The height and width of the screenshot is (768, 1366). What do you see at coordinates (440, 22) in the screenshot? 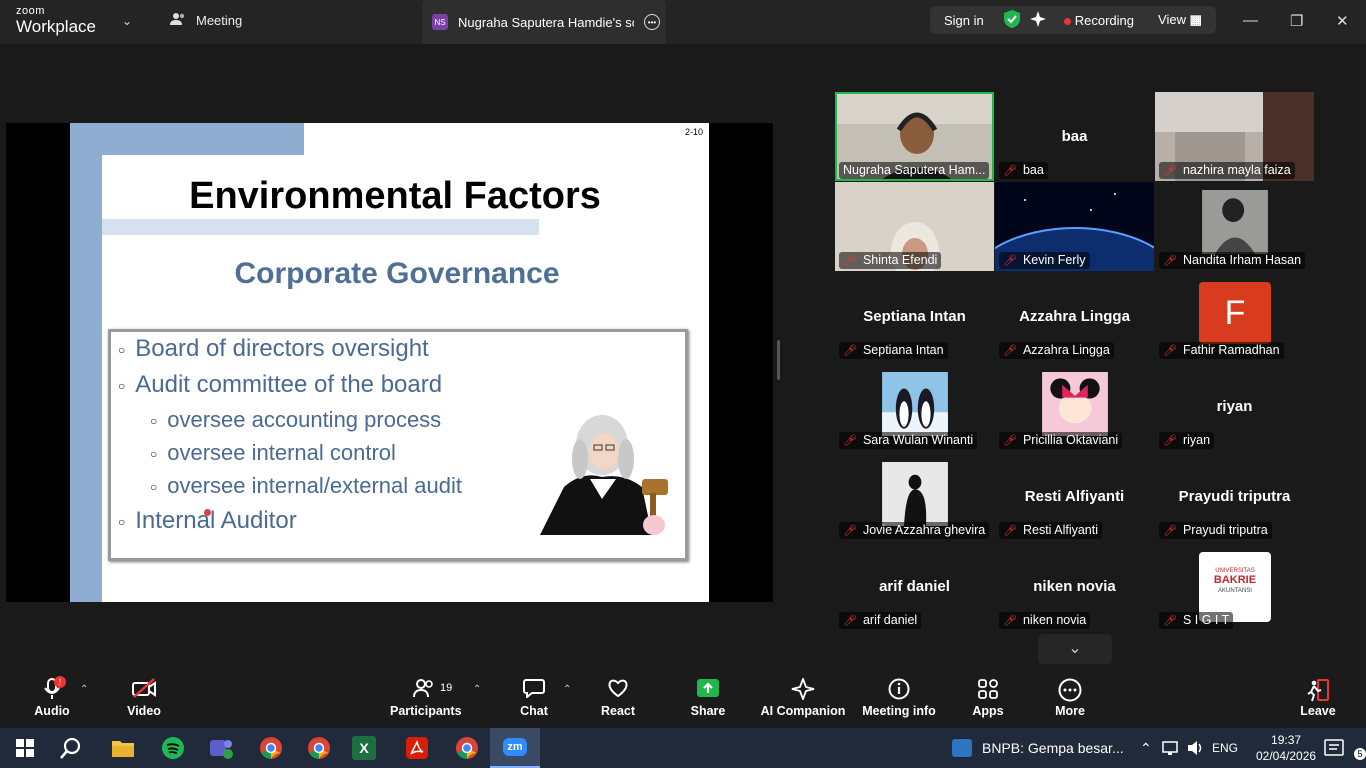
I see `initials-badge: NS` at bounding box center [440, 22].